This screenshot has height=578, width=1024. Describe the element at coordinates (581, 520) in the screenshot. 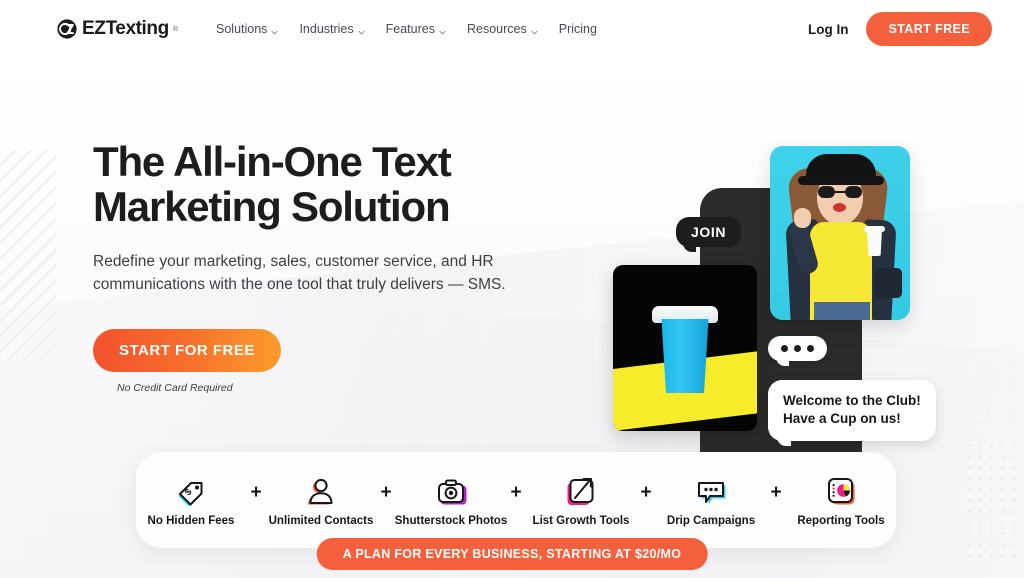

I see `feature-label: List Growth Tools` at that location.